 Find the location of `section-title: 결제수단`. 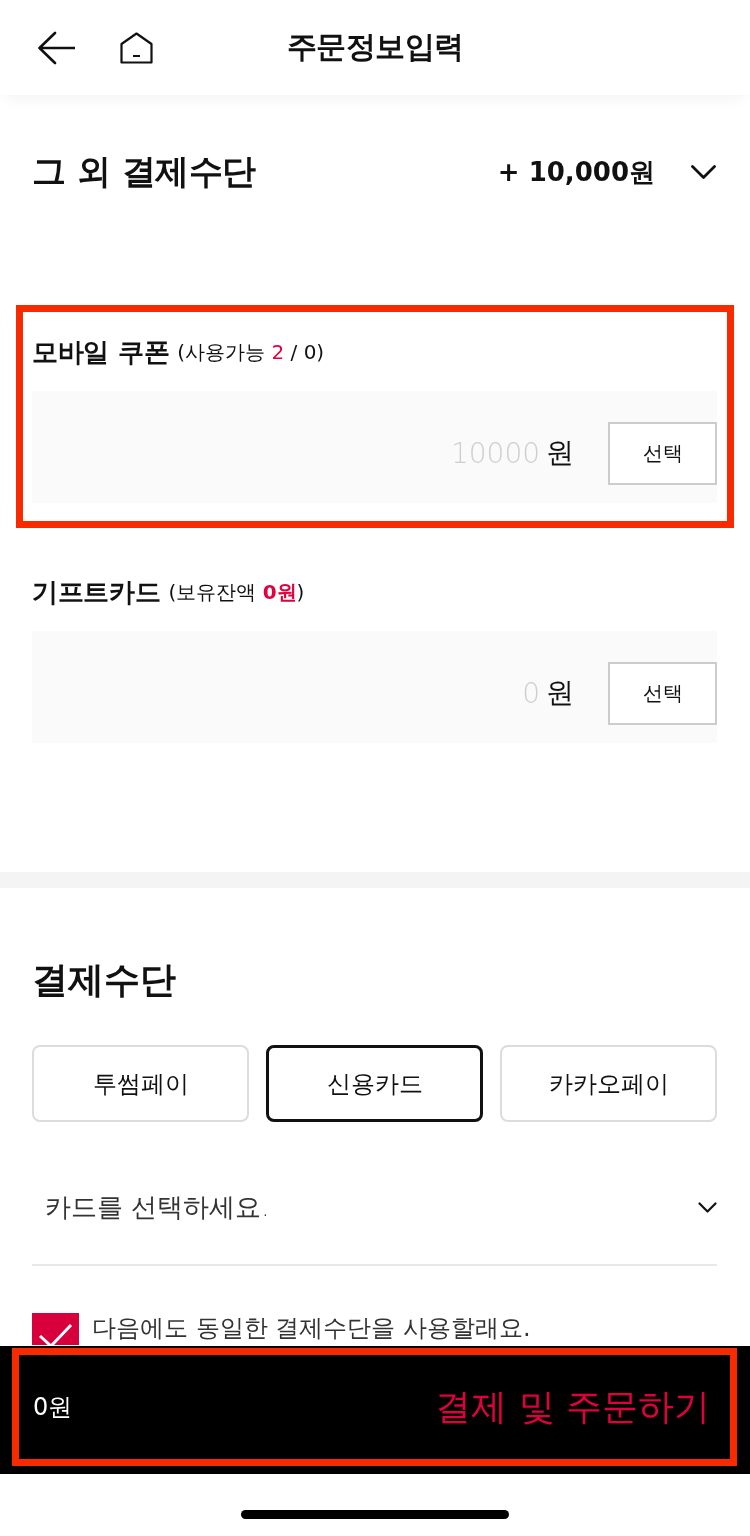

section-title: 결제수단 is located at coordinates (104, 980).